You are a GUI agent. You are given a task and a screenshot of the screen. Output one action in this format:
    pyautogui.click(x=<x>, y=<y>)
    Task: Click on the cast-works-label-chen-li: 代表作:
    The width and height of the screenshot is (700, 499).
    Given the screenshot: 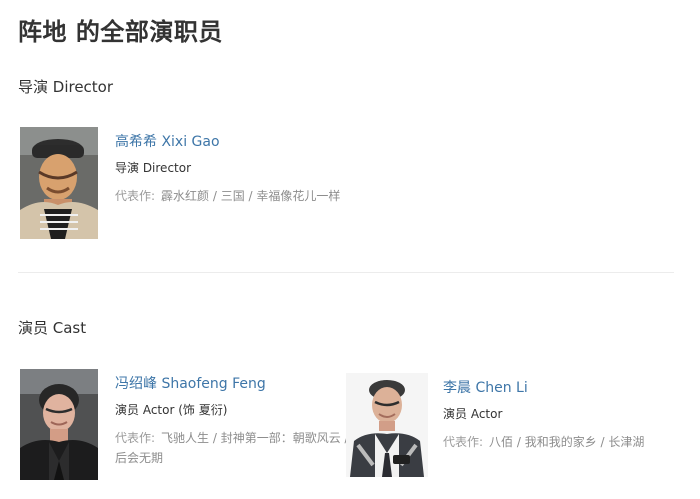 What is the action you would take?
    pyautogui.click(x=463, y=442)
    